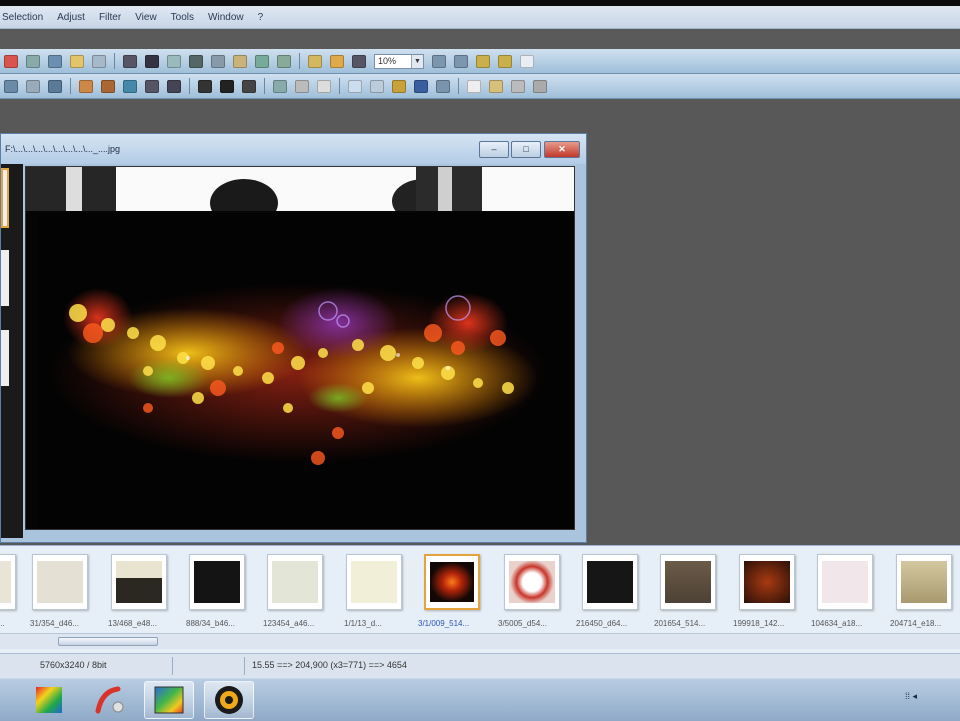  What do you see at coordinates (399, 61) in the screenshot?
I see `zoom-input: 10% ▼` at bounding box center [399, 61].